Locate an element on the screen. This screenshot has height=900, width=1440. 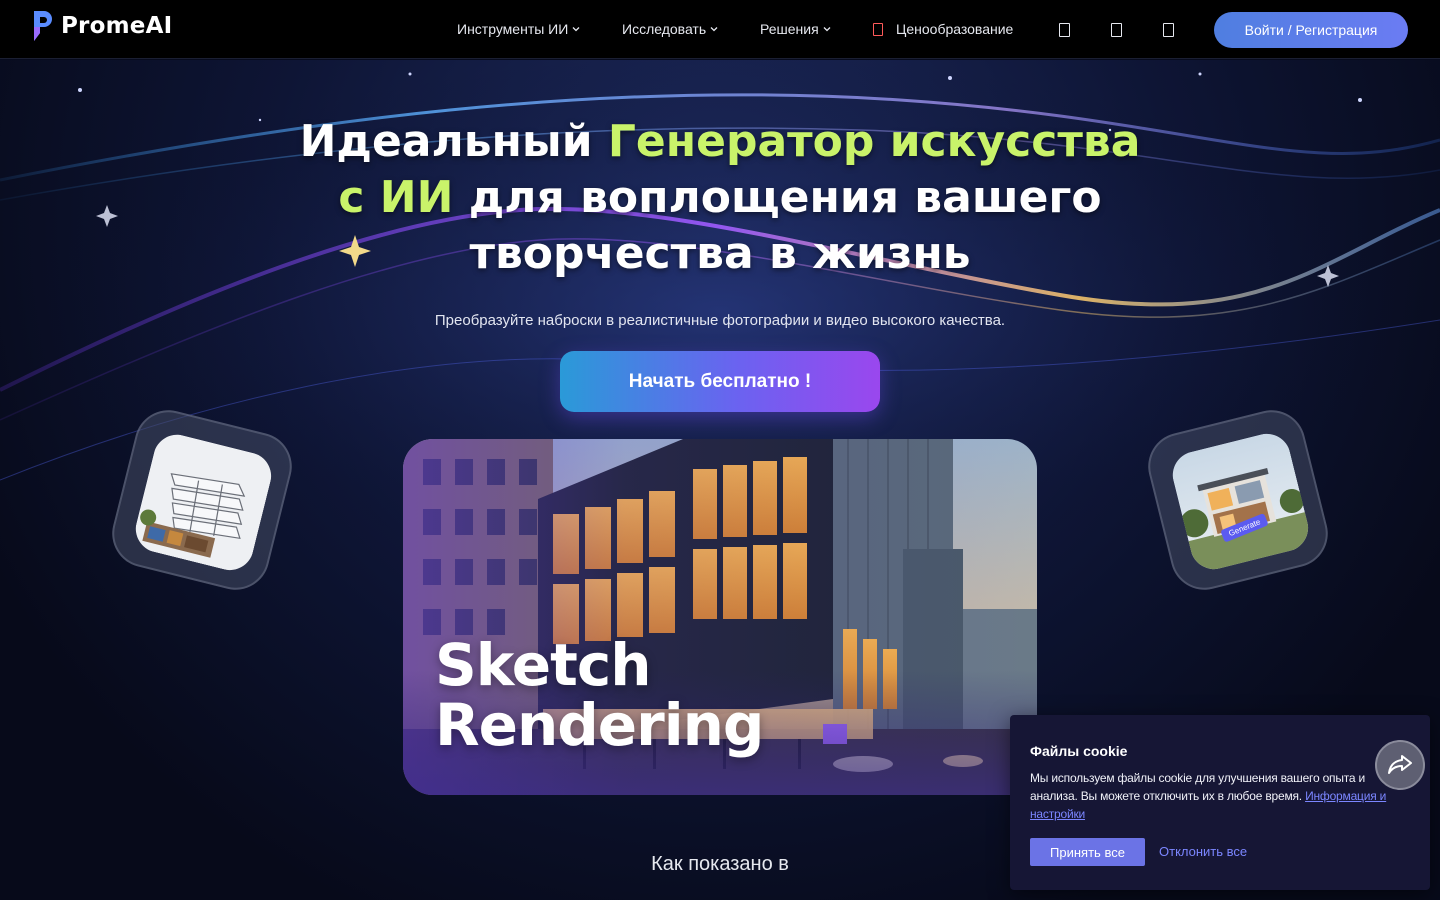
nav-ai-tools: Инструменты ИИ is located at coordinates (518, 29).